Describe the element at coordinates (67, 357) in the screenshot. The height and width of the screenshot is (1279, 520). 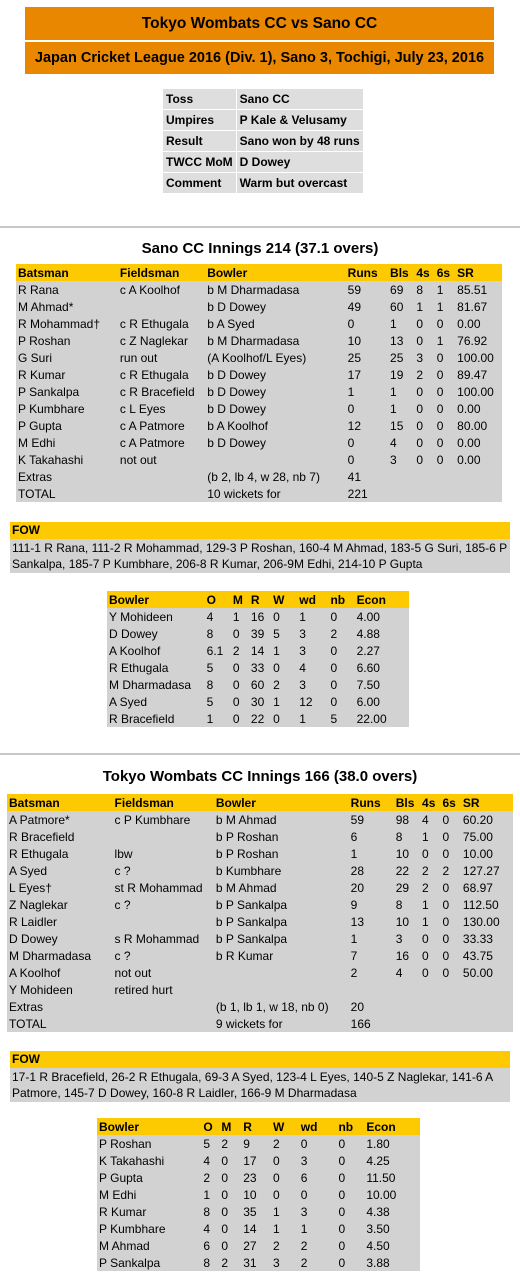
I see `cell: G Suri` at that location.